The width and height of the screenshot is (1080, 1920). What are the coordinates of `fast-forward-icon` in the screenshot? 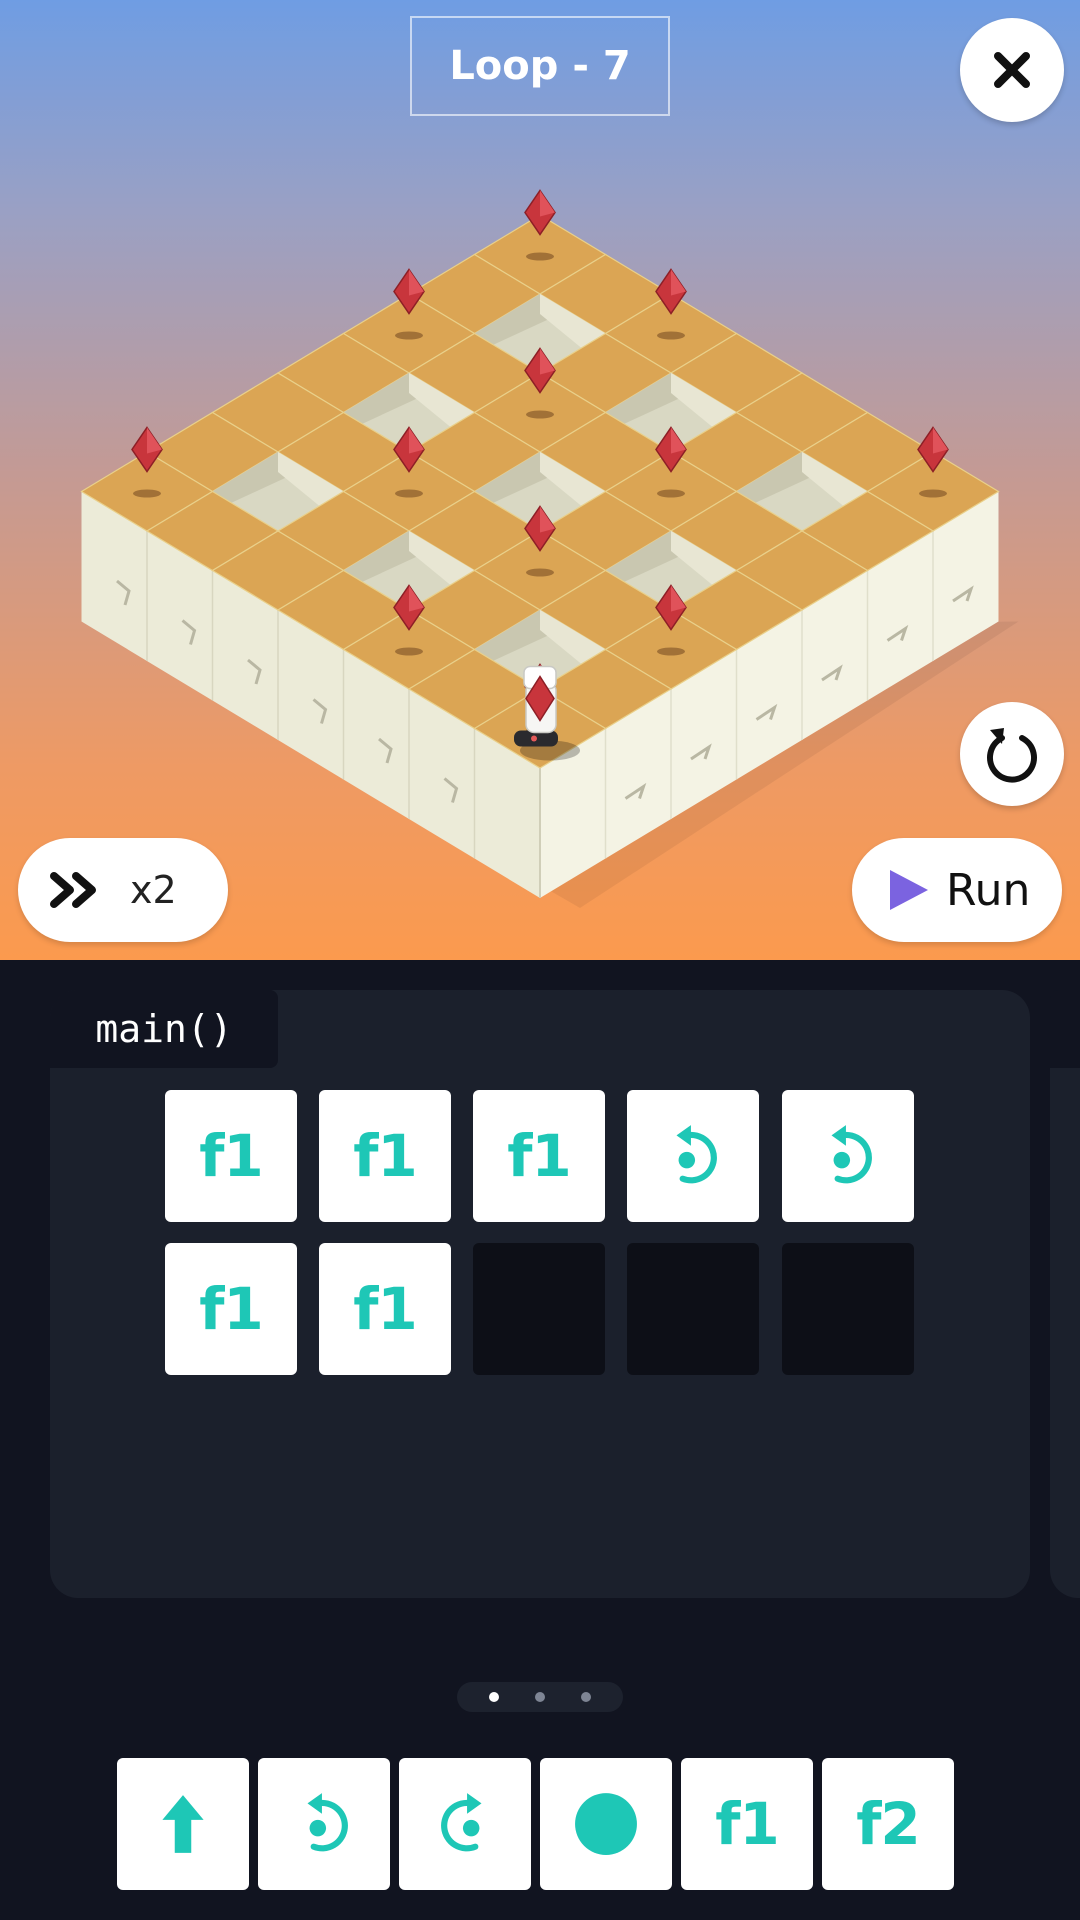 It's located at (73, 890).